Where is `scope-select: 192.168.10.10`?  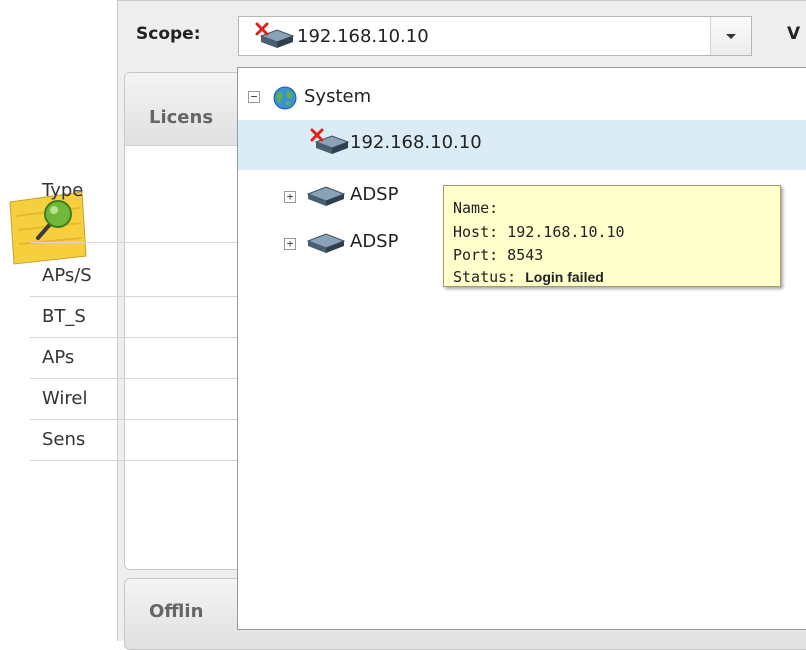
scope-select: 192.168.10.10 is located at coordinates (495, 36).